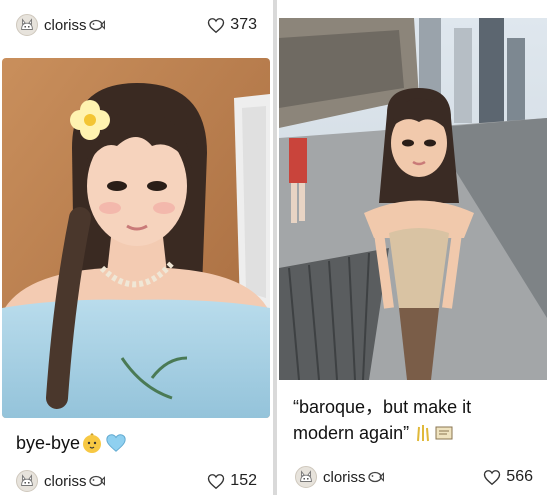 The height and width of the screenshot is (495, 547). I want to click on like-count: 373, so click(232, 25).